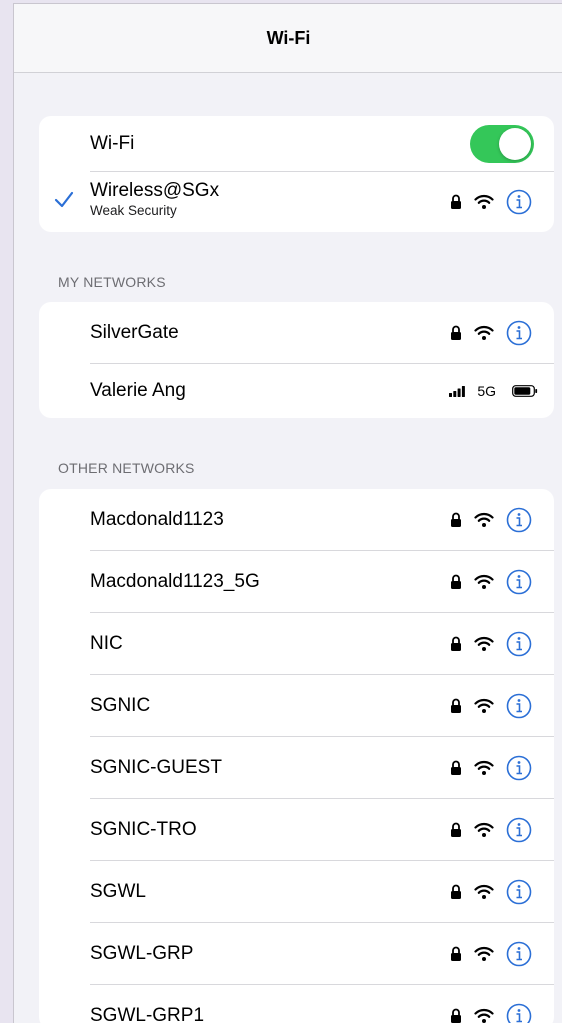  I want to click on network-row: SGWL-GRP, so click(296, 954).